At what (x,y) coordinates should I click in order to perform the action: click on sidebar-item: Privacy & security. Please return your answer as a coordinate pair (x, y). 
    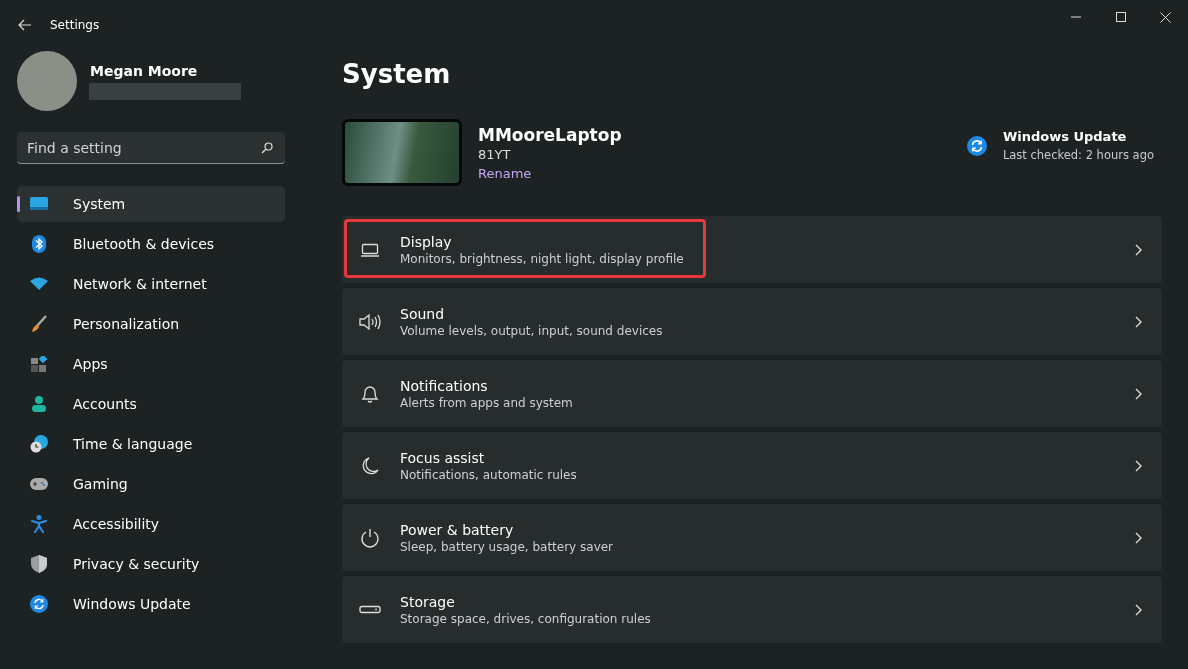
    Looking at the image, I should click on (151, 564).